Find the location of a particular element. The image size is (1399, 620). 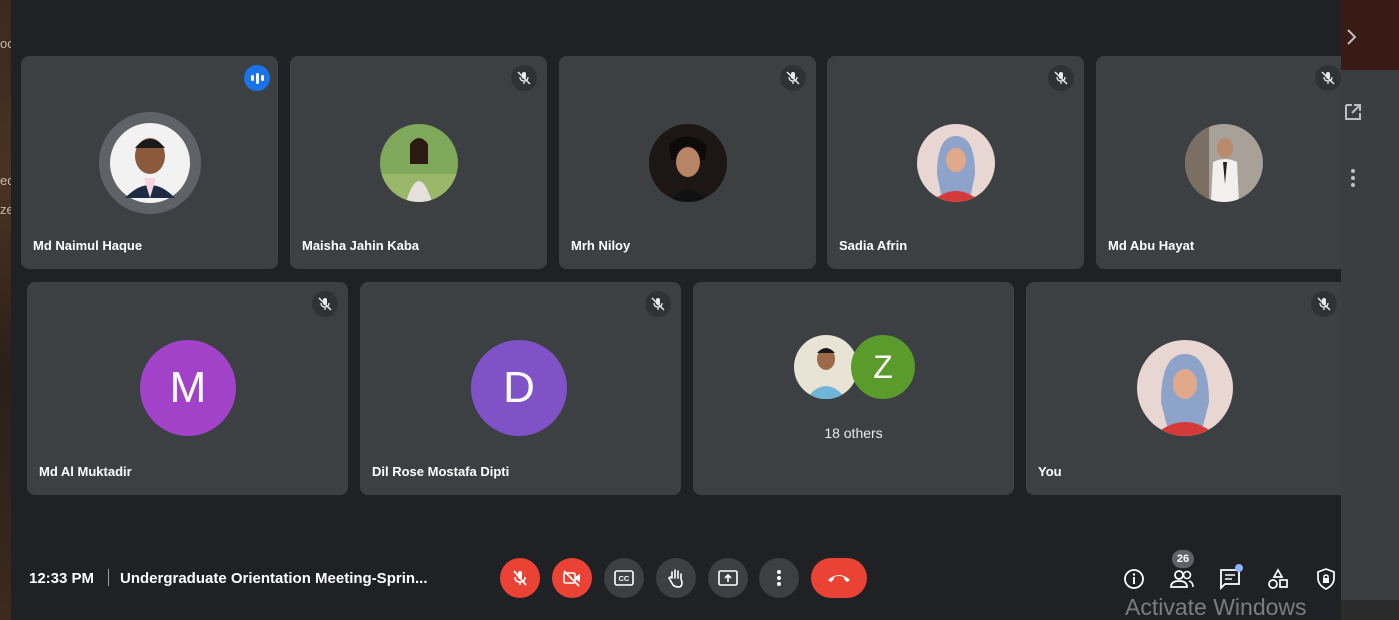

participant-tile: M Md Al Muktadir is located at coordinates (187, 388).